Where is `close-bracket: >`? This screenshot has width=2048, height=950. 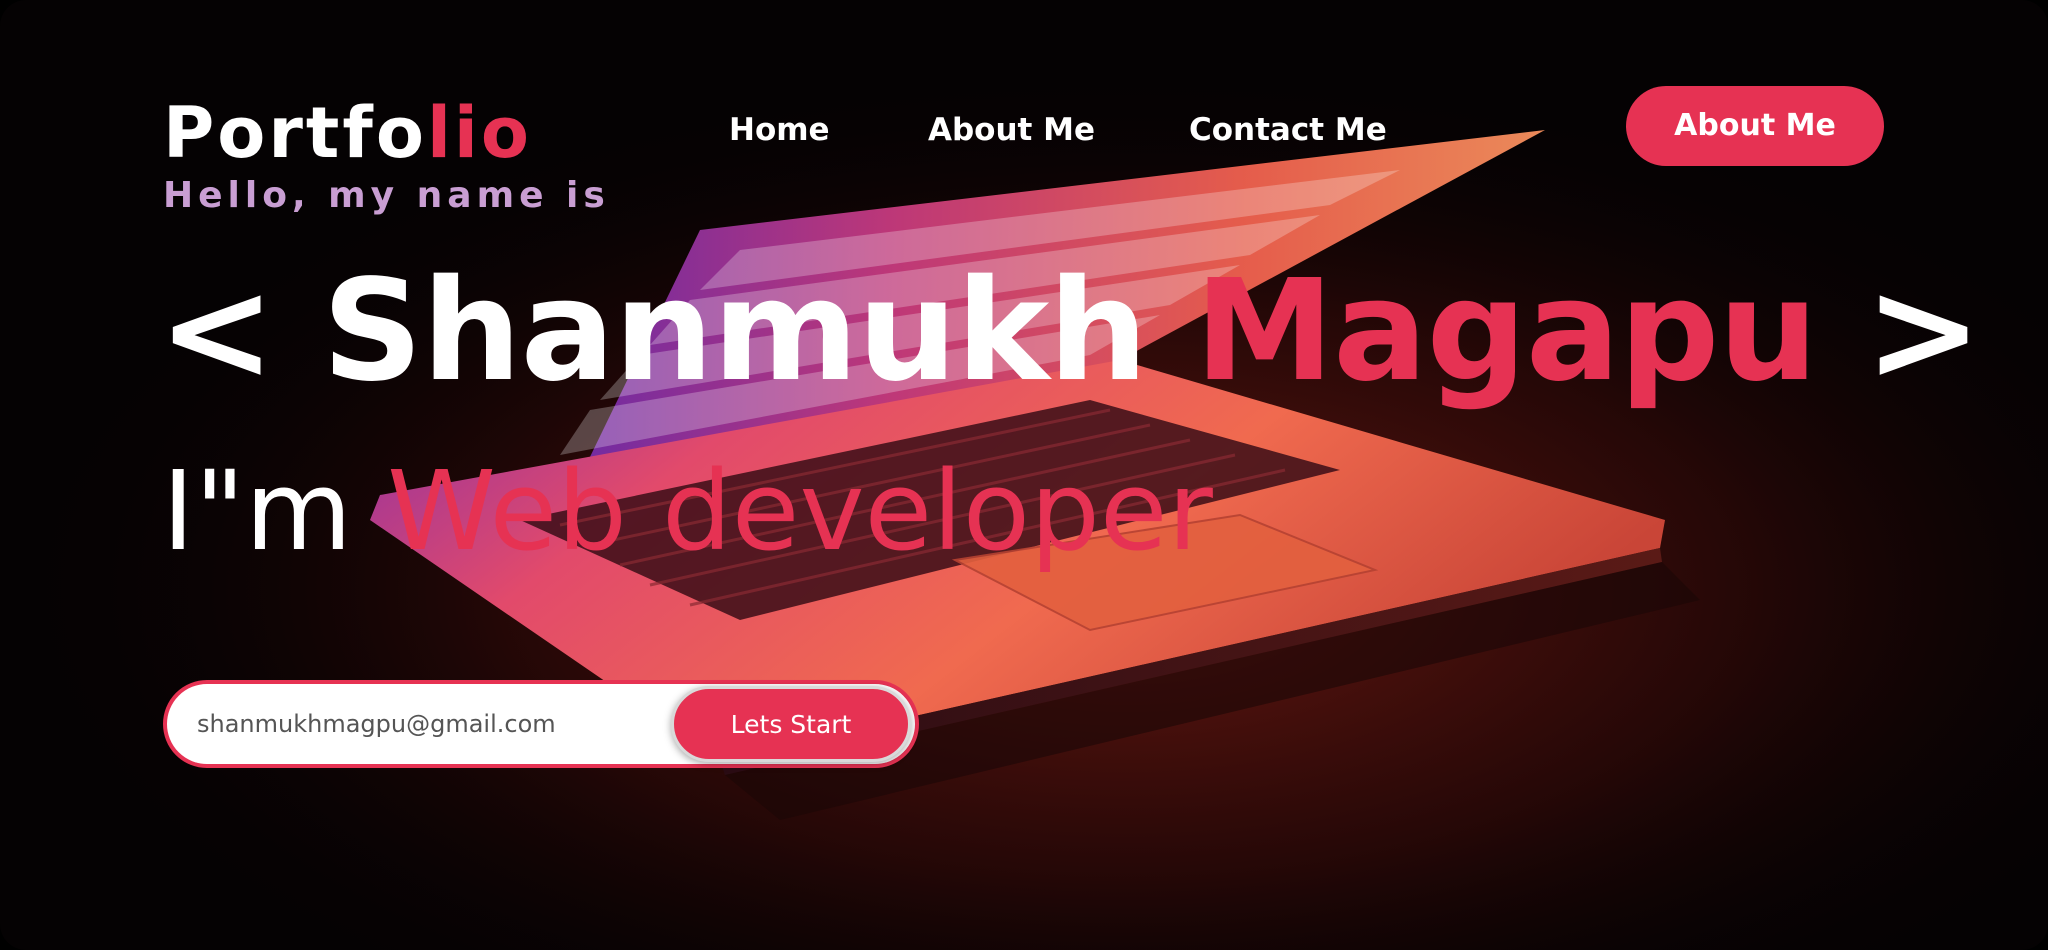
close-bracket: > is located at coordinates (1899, 331).